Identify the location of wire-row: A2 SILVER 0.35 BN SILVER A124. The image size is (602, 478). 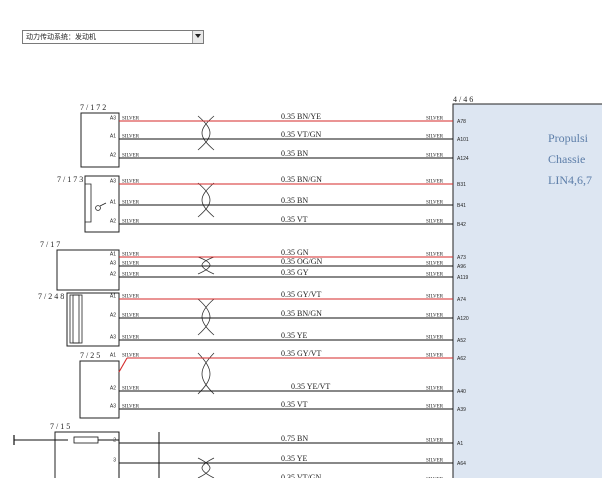
(289, 155).